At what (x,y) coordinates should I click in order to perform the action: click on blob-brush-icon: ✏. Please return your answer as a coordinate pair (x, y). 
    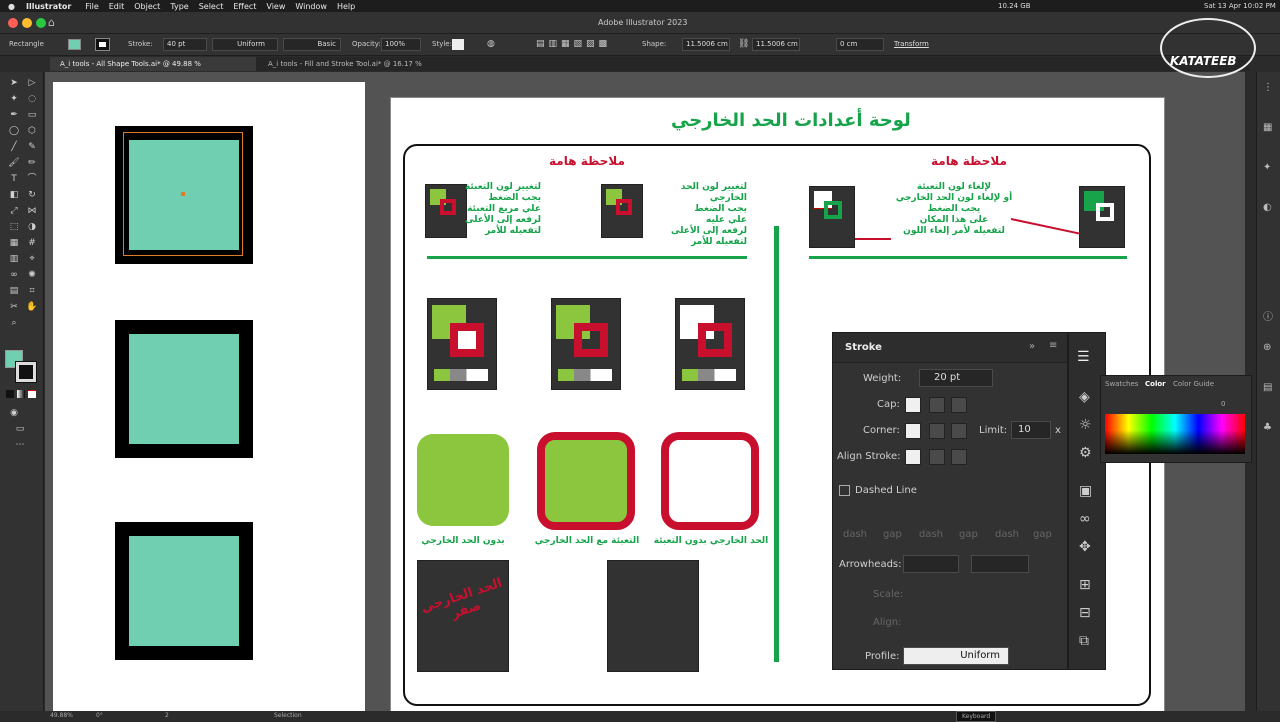
    Looking at the image, I should click on (32, 163).